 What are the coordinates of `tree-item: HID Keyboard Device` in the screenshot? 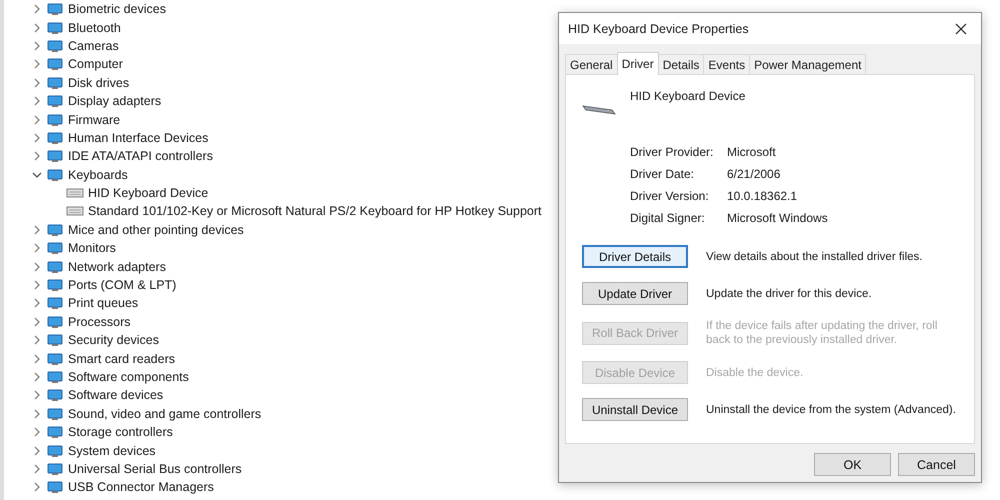 It's located at (148, 193).